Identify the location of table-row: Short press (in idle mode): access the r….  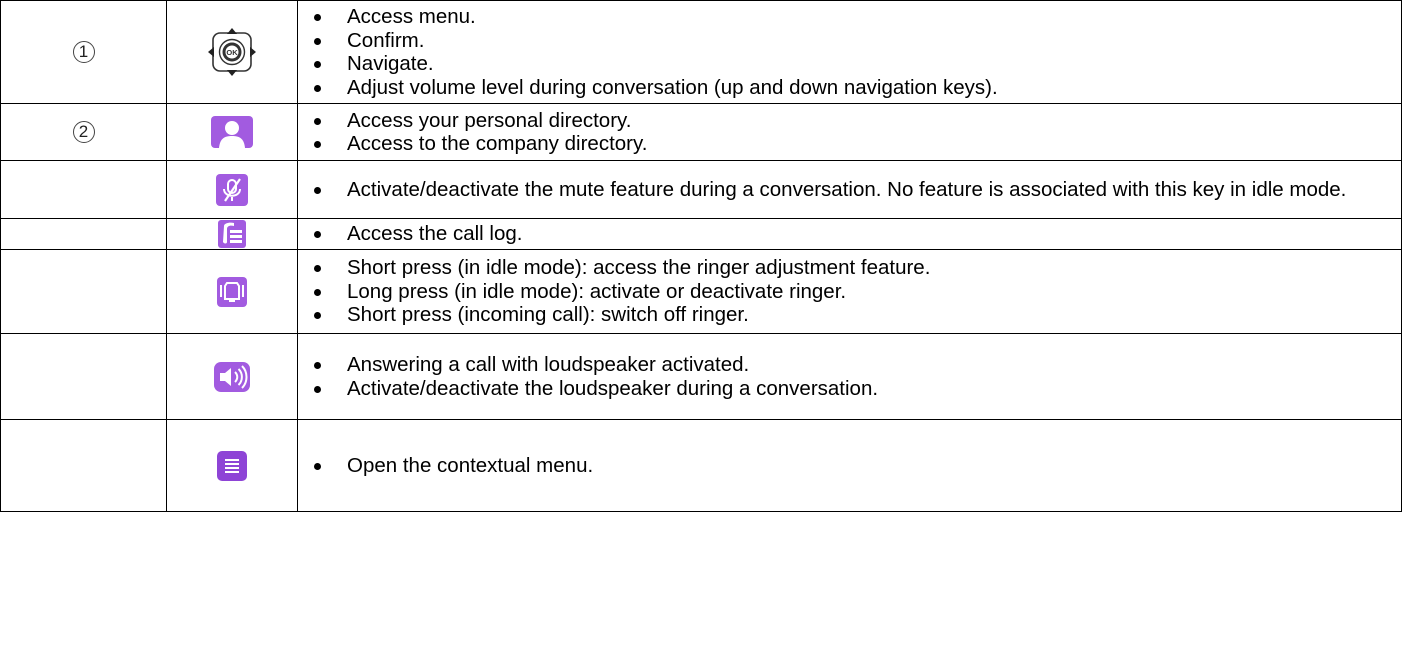
(701, 291).